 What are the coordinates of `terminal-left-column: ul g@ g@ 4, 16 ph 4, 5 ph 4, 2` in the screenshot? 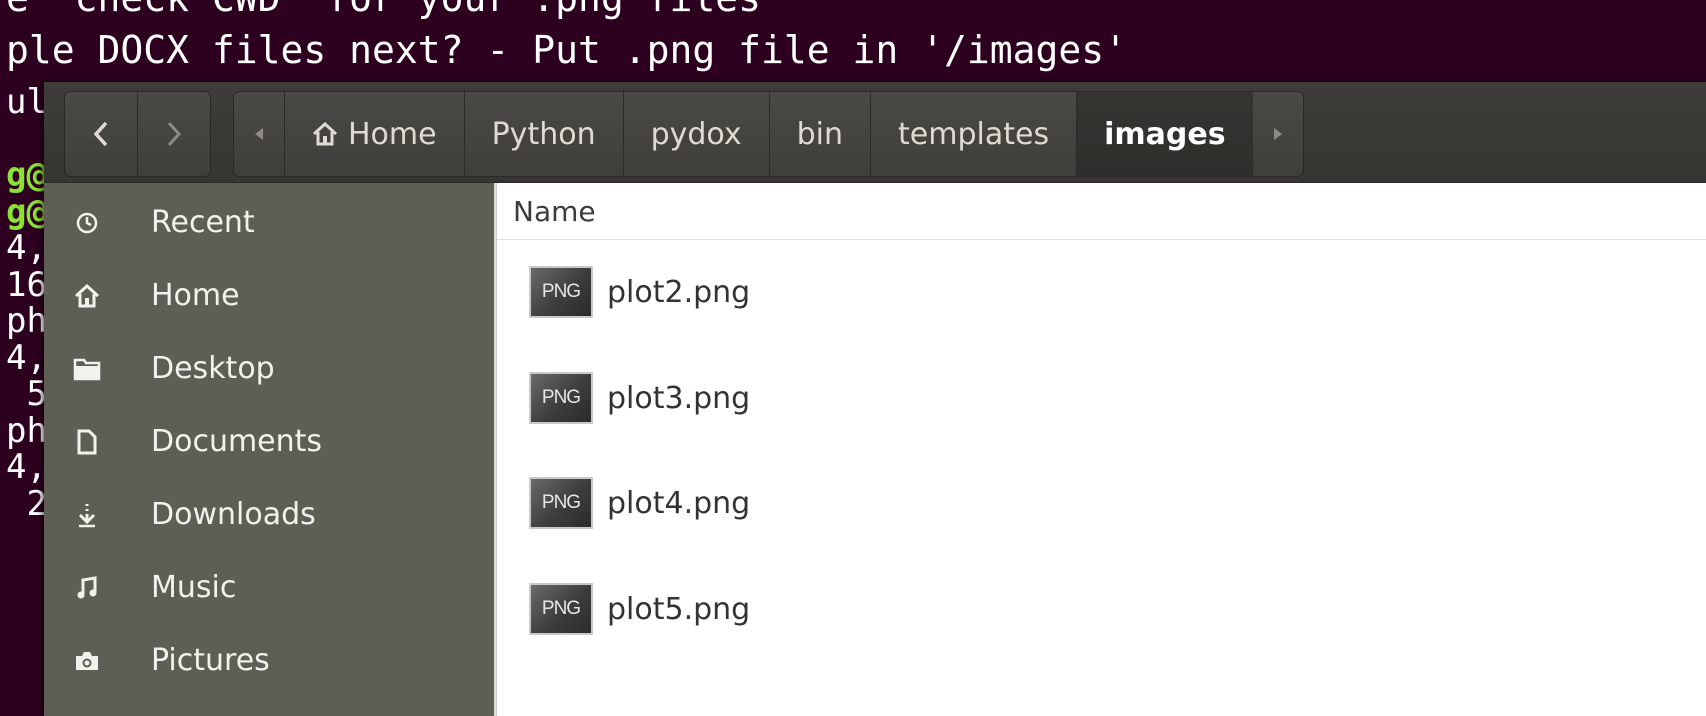 It's located at (26, 303).